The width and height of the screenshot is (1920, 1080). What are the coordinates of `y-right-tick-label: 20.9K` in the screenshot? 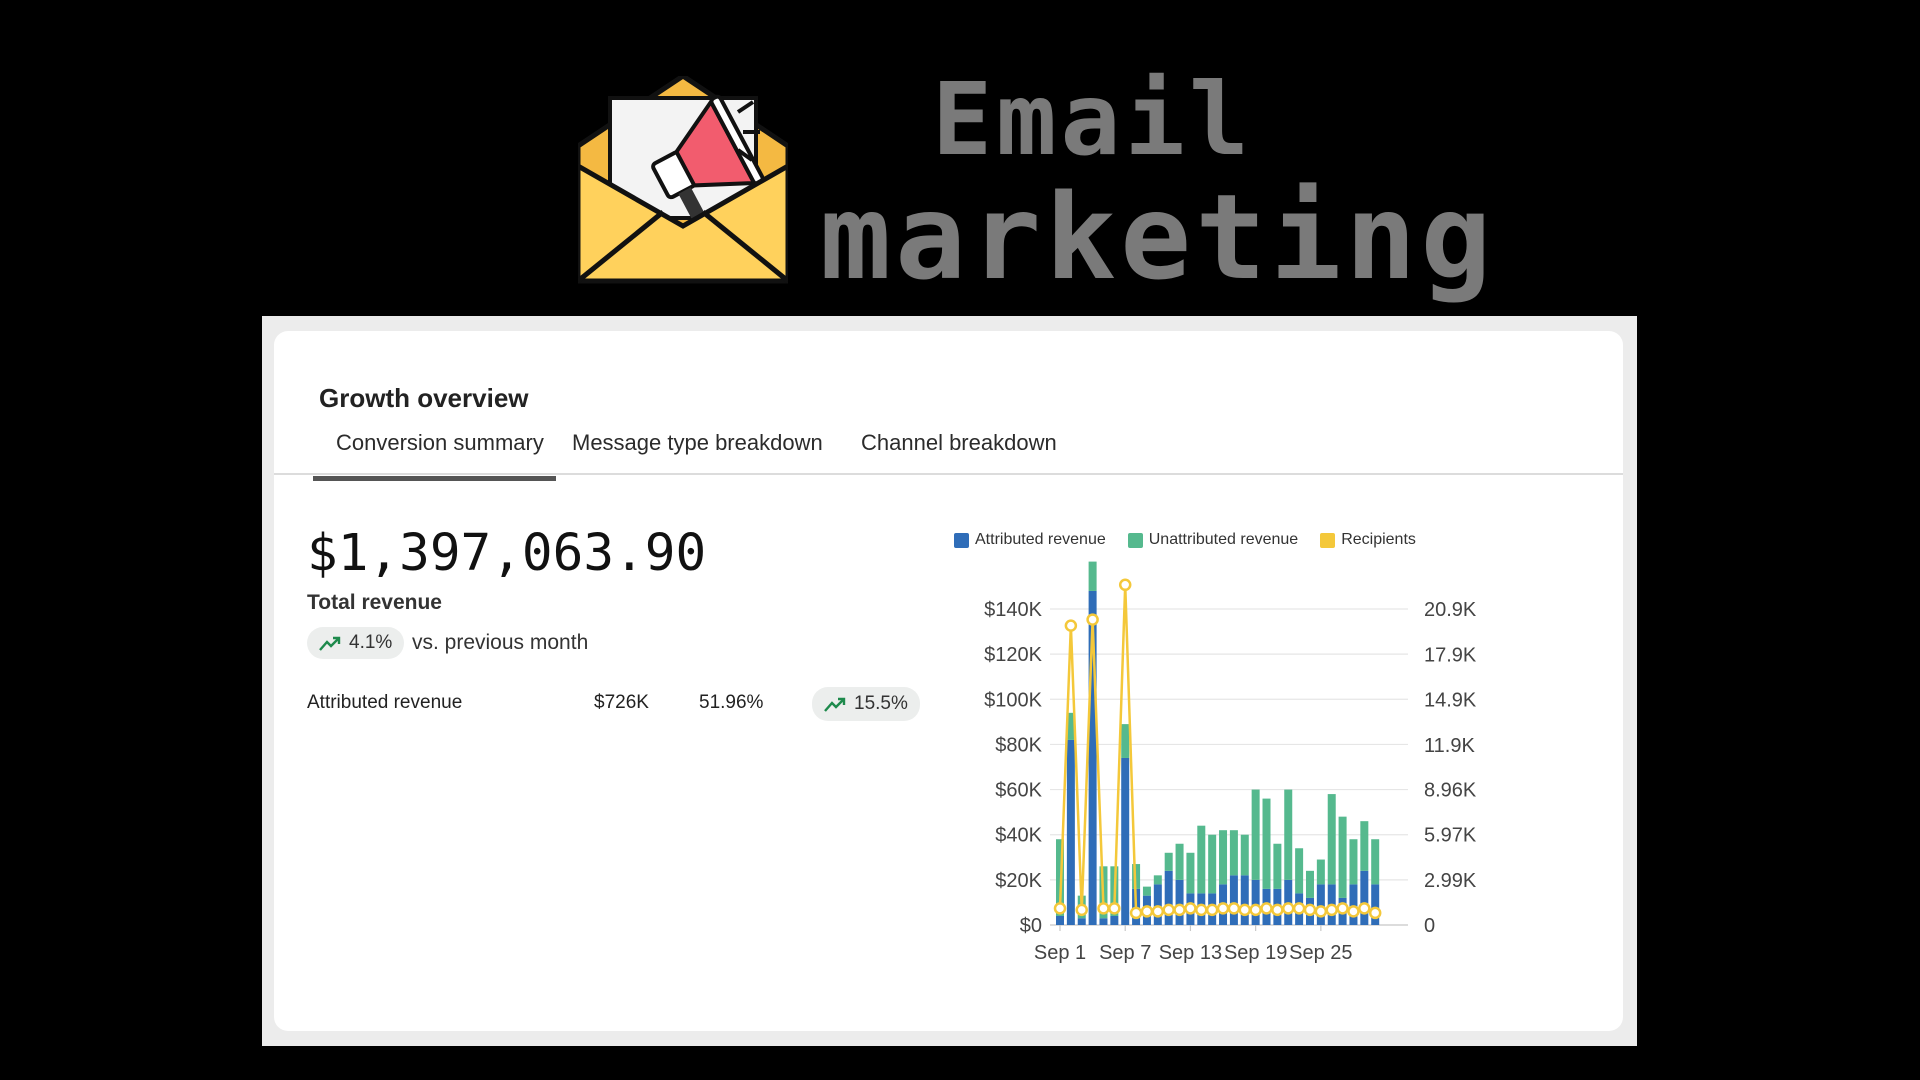 It's located at (1450, 610).